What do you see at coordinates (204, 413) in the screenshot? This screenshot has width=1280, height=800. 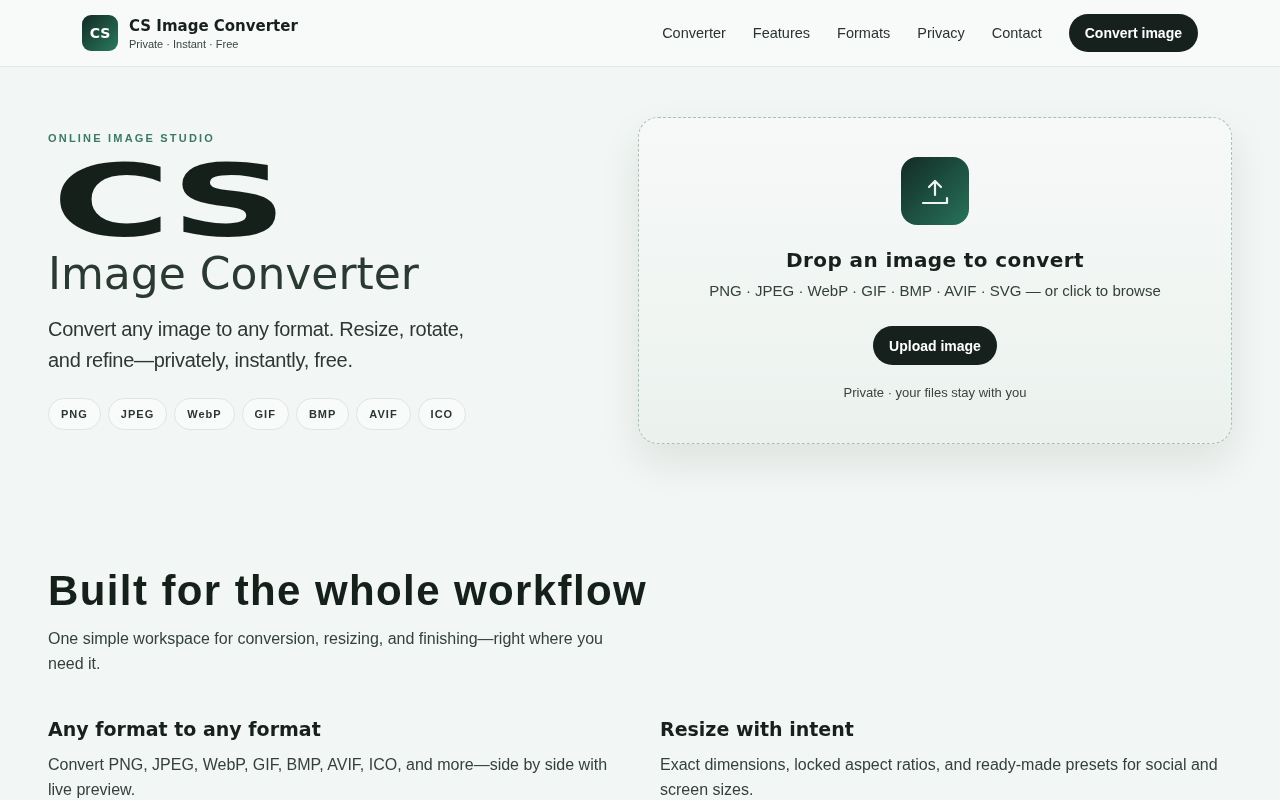 I see `format-chip: WebP` at bounding box center [204, 413].